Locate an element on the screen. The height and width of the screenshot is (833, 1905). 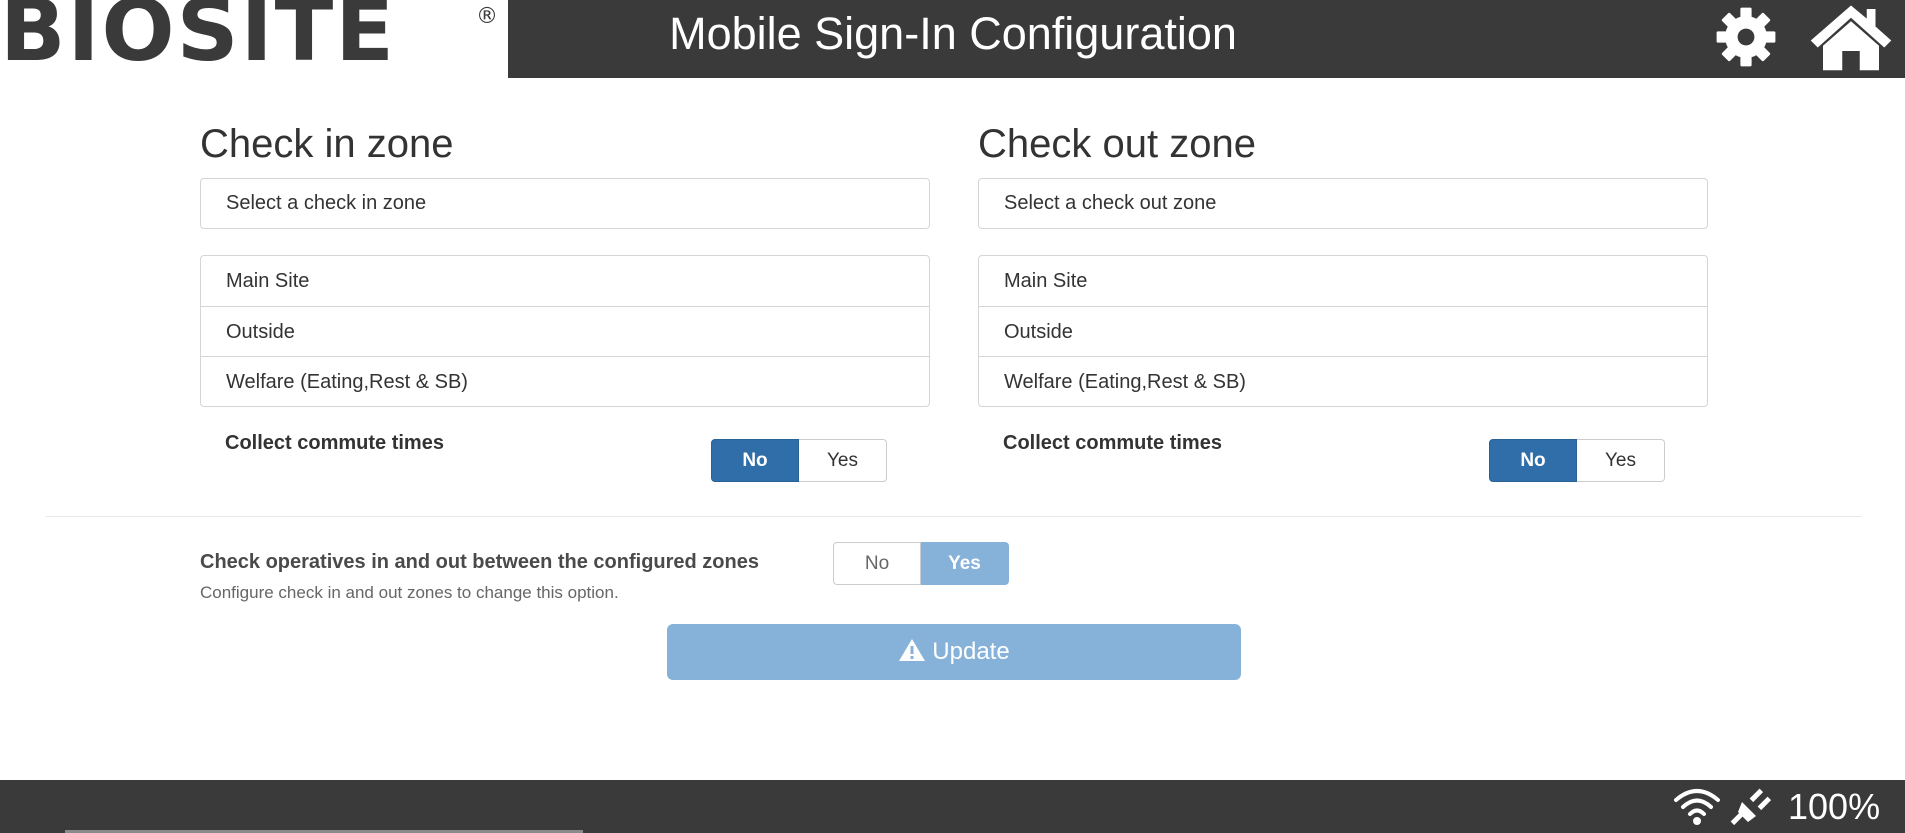
header-bar: BIOSITE ® Mobile Sign-In Configuration is located at coordinates (952, 39).